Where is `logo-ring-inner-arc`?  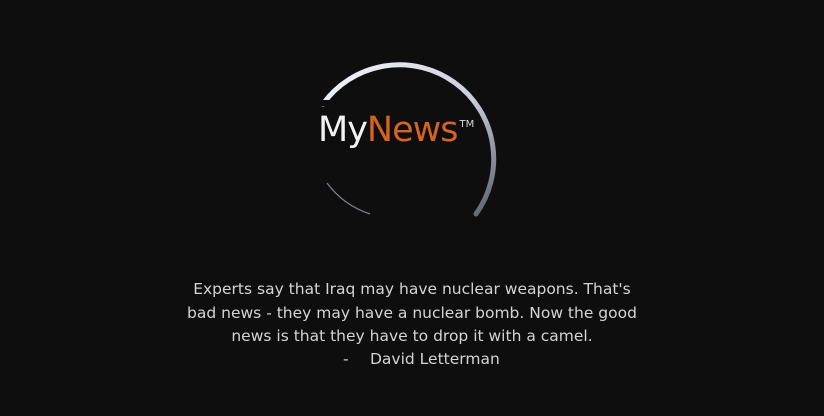 logo-ring-inner-arc is located at coordinates (348, 198).